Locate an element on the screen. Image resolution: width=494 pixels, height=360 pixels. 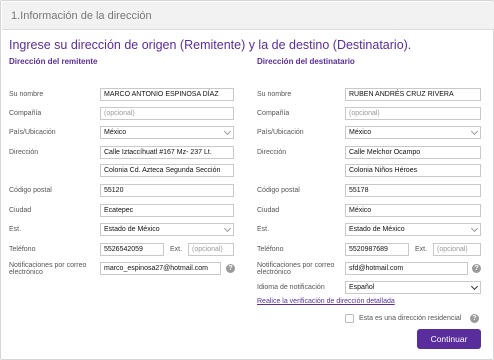
sender-postal-label: Código postal is located at coordinates (30, 190).